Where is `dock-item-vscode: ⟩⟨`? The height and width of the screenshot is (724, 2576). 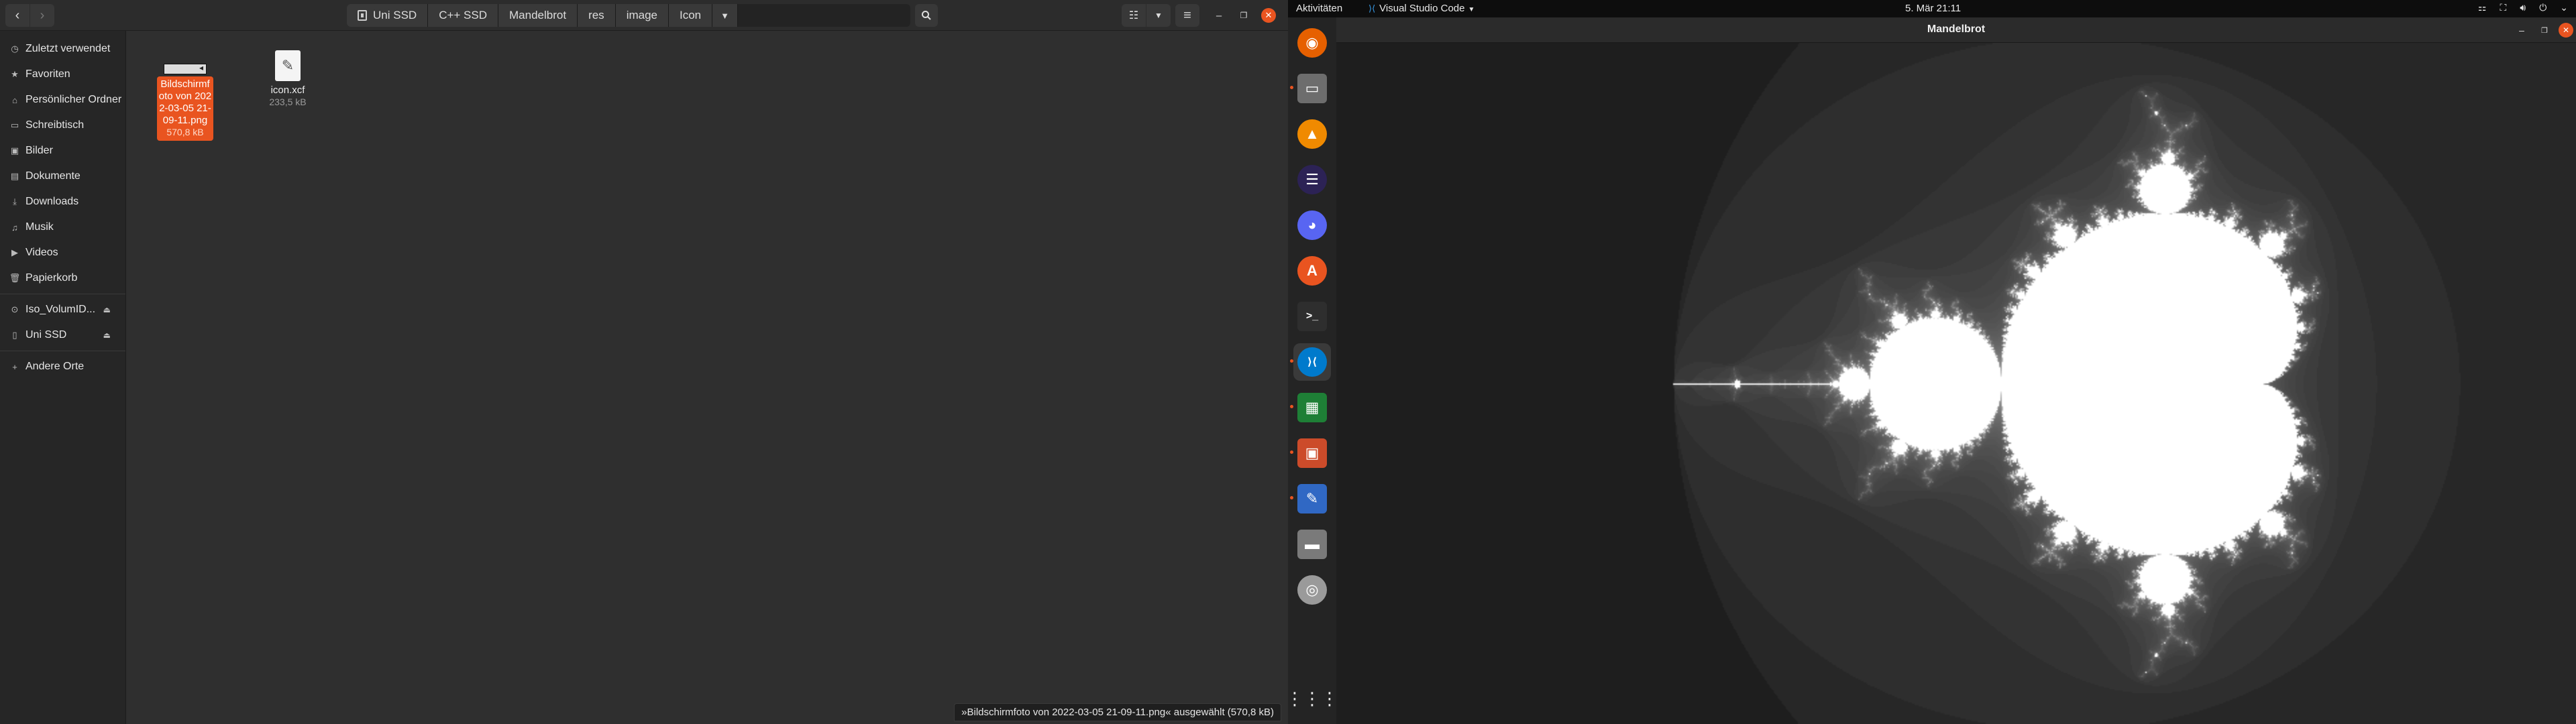
dock-item-vscode: ⟩⟨ is located at coordinates (1310, 362).